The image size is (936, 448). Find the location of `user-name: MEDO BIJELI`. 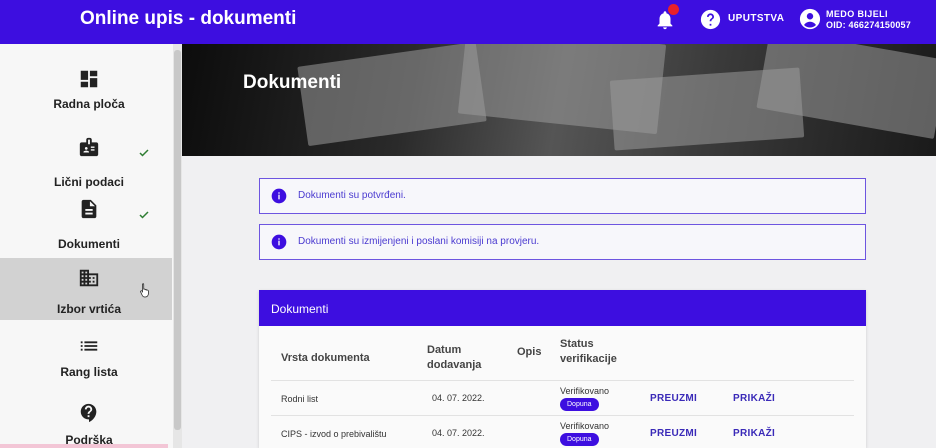

user-name: MEDO BIJELI is located at coordinates (857, 14).